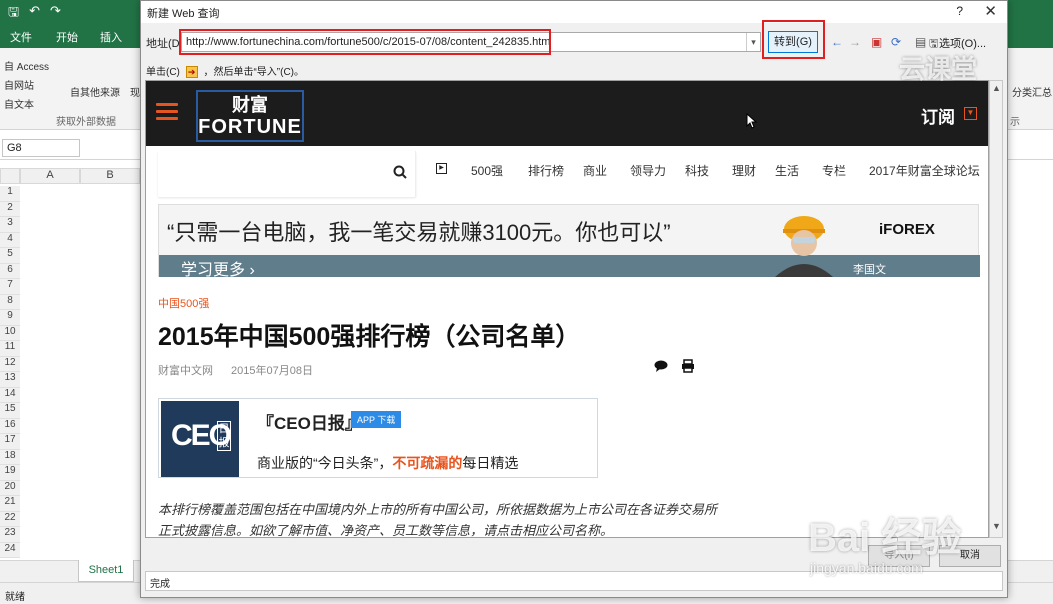  Describe the element at coordinates (41, 148) in the screenshot. I see `name-box: G8` at that location.